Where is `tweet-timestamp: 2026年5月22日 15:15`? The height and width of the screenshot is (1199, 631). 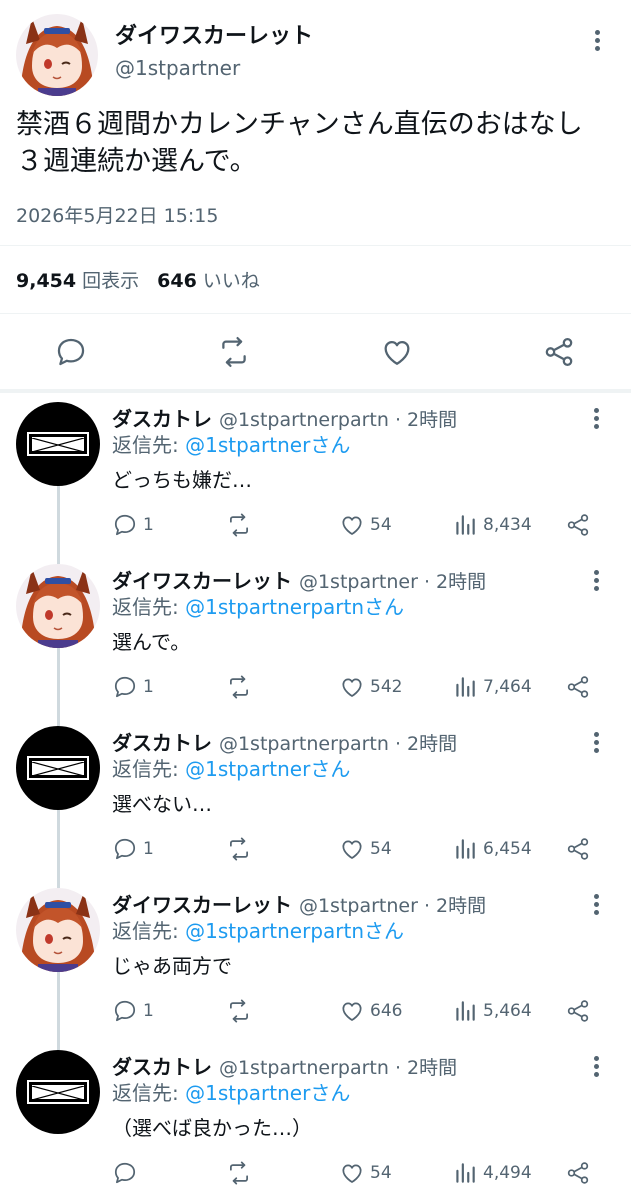 tweet-timestamp: 2026年5月22日 15:15 is located at coordinates (117, 214).